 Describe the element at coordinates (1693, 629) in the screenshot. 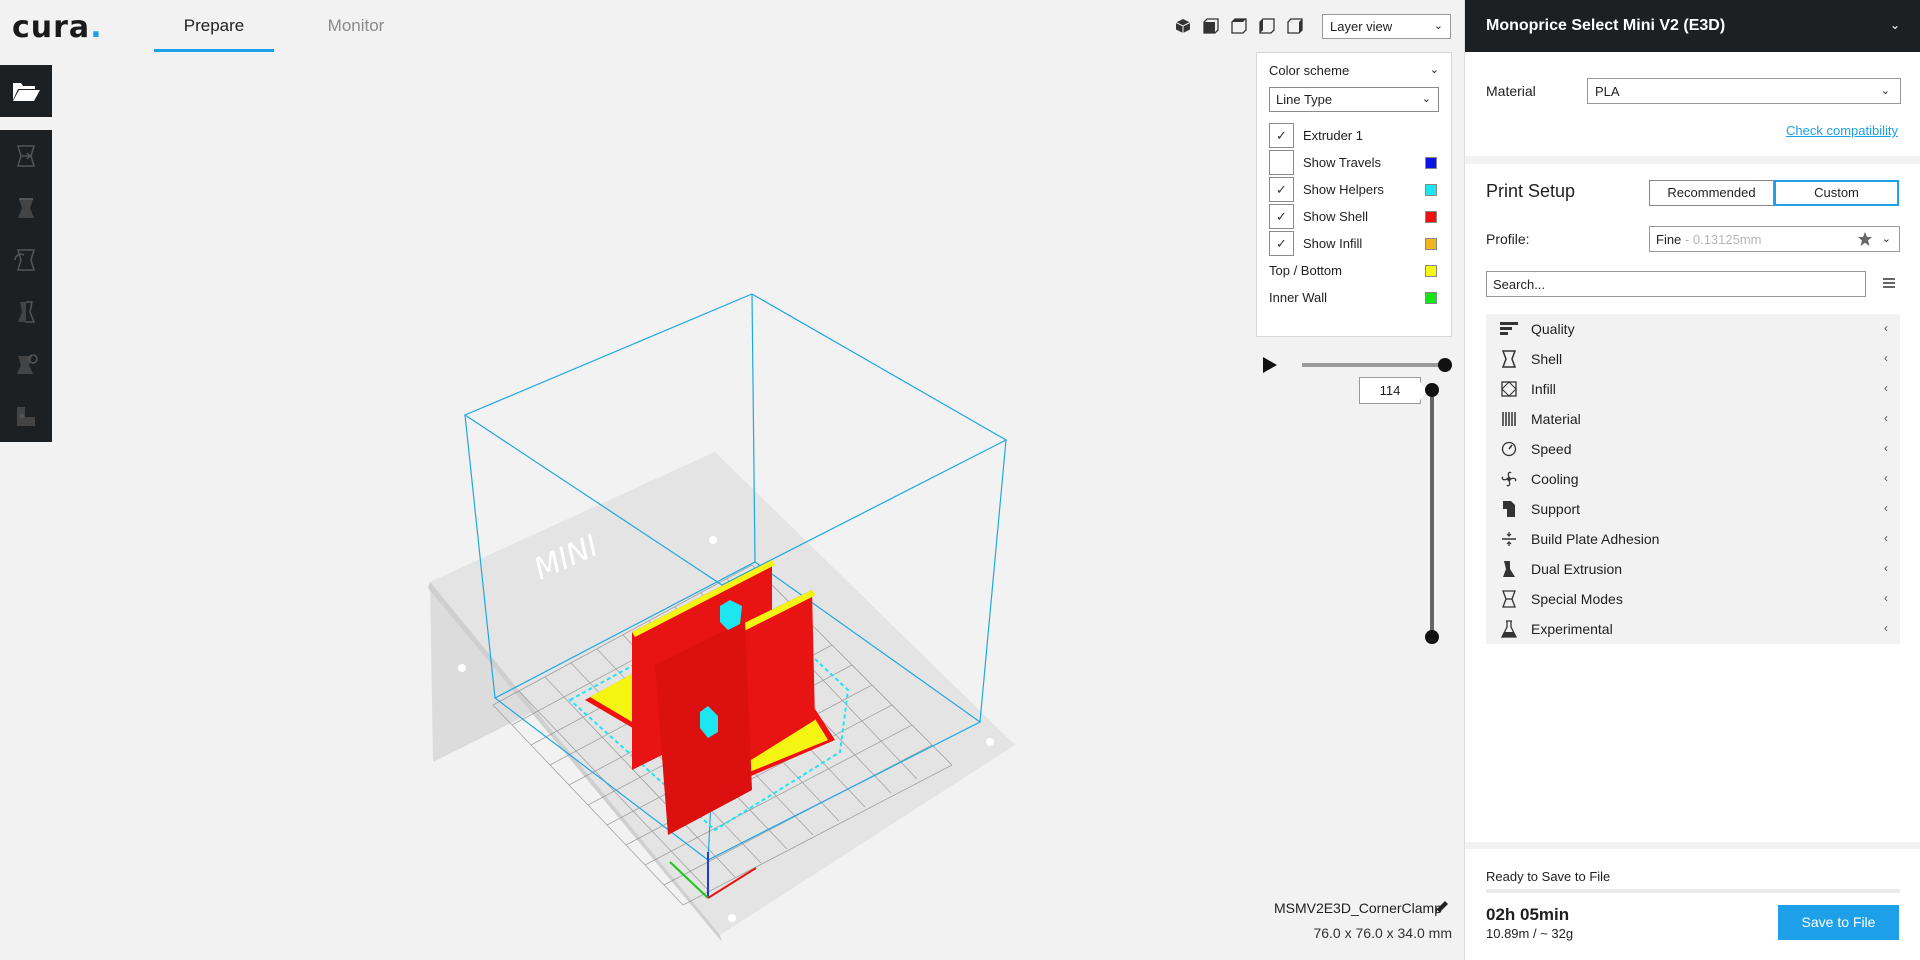

I see `category-experimental: Experimental ‹` at that location.